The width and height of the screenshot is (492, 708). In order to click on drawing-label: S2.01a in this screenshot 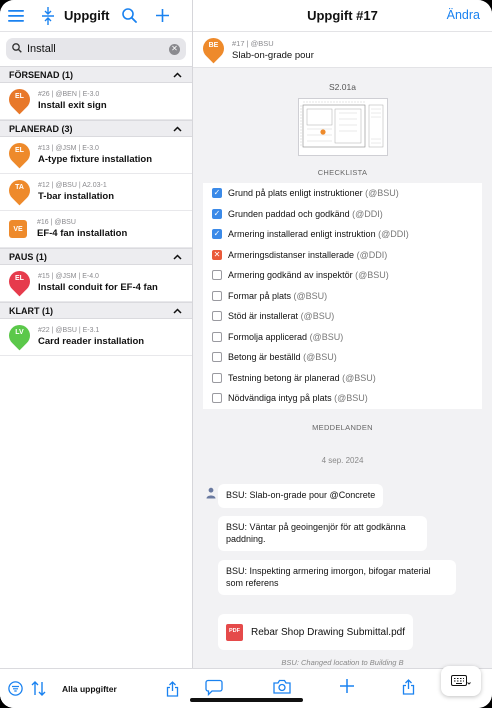, I will do `click(342, 87)`.